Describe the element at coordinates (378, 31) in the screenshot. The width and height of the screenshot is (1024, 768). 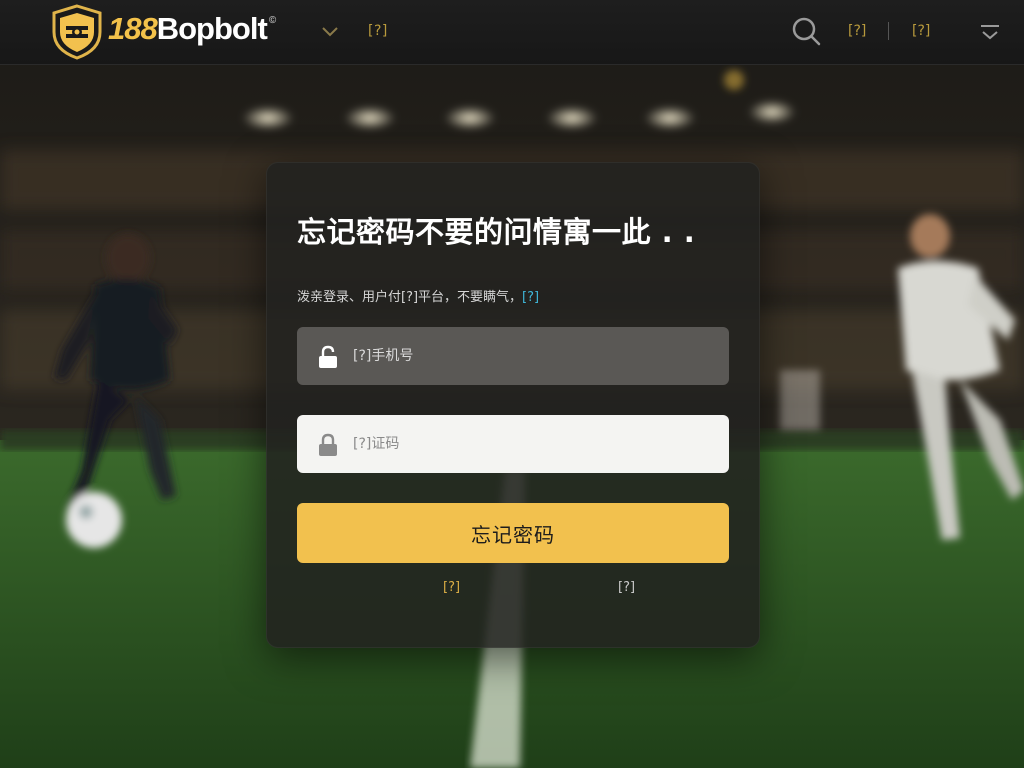
I see `top-nav-link: [?]` at that location.